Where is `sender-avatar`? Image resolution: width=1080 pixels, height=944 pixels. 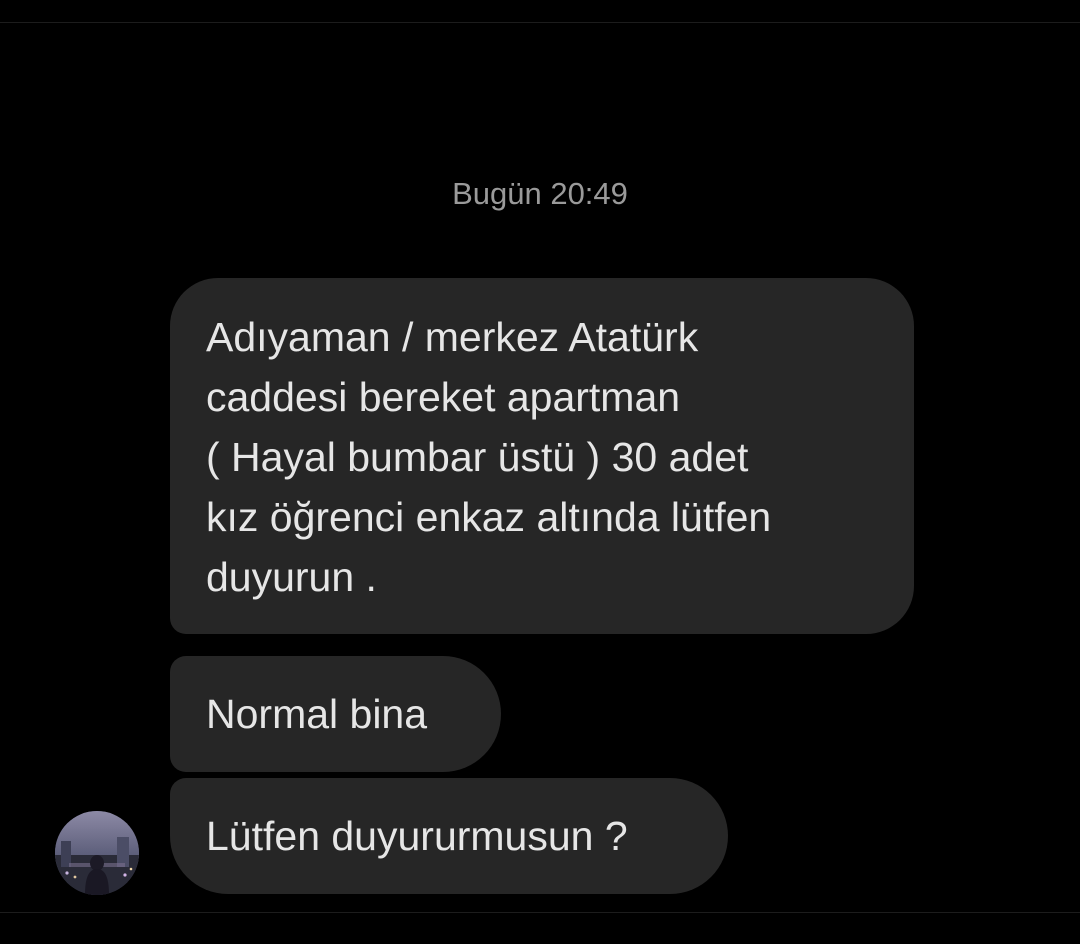 sender-avatar is located at coordinates (97, 853).